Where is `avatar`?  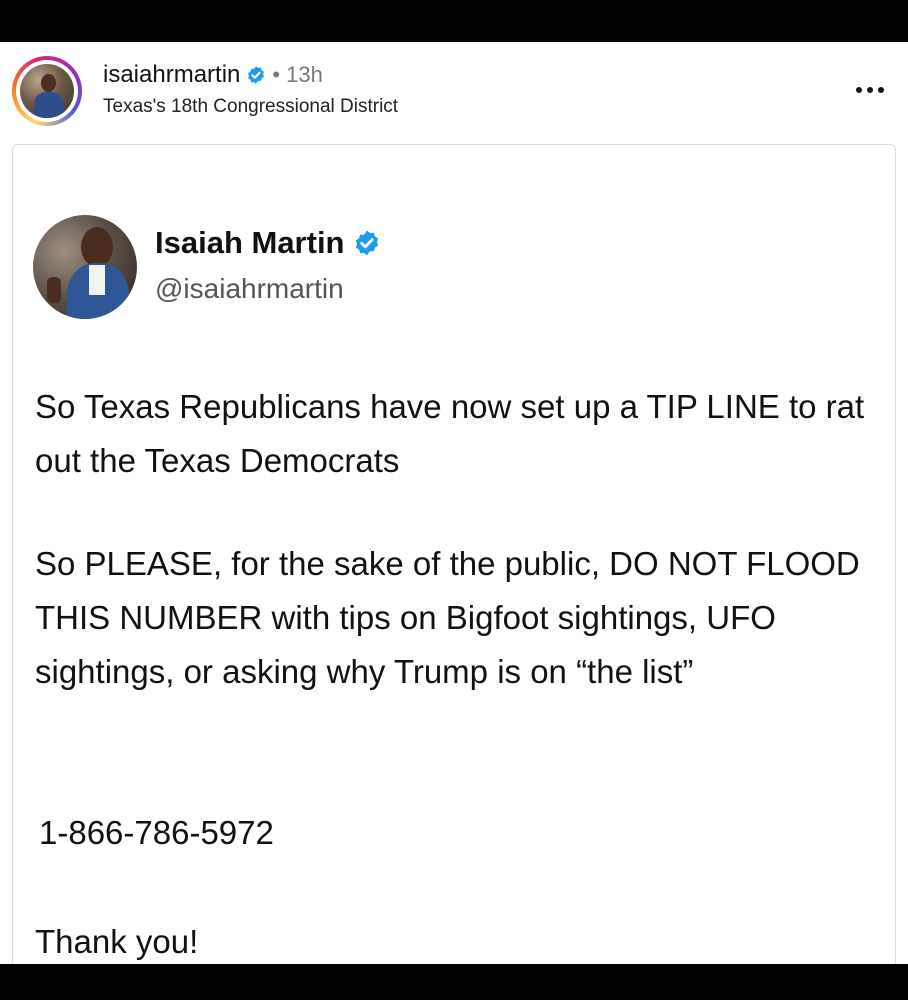 avatar is located at coordinates (47, 91).